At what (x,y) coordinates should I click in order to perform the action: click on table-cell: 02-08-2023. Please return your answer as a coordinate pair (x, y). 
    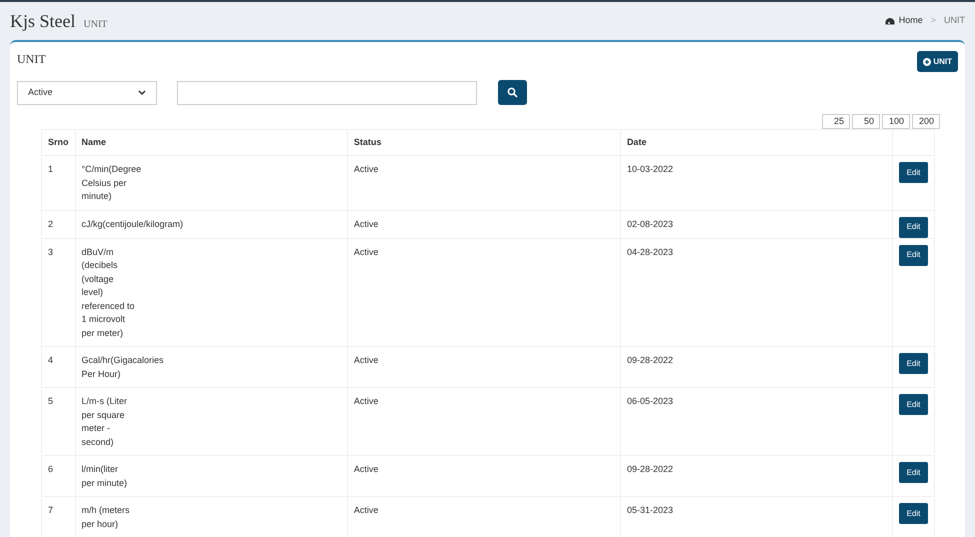
    Looking at the image, I should click on (756, 224).